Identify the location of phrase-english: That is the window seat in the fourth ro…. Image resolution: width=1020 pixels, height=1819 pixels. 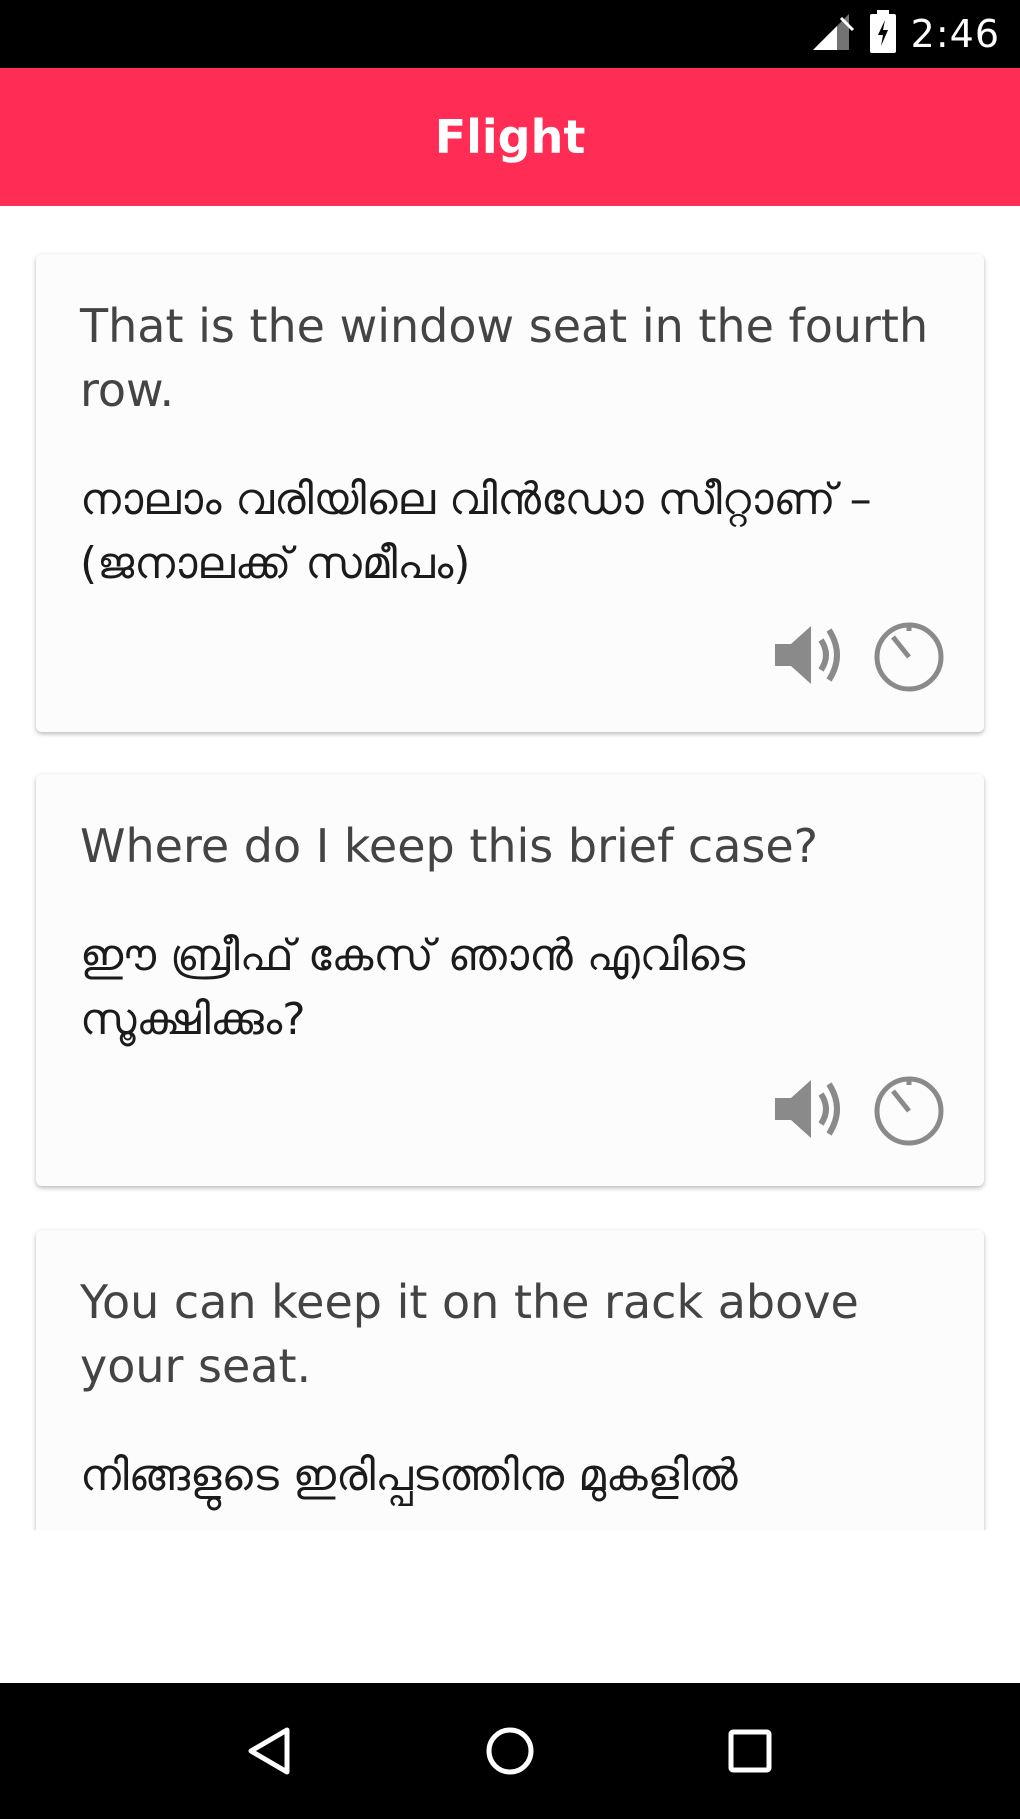
(504, 358).